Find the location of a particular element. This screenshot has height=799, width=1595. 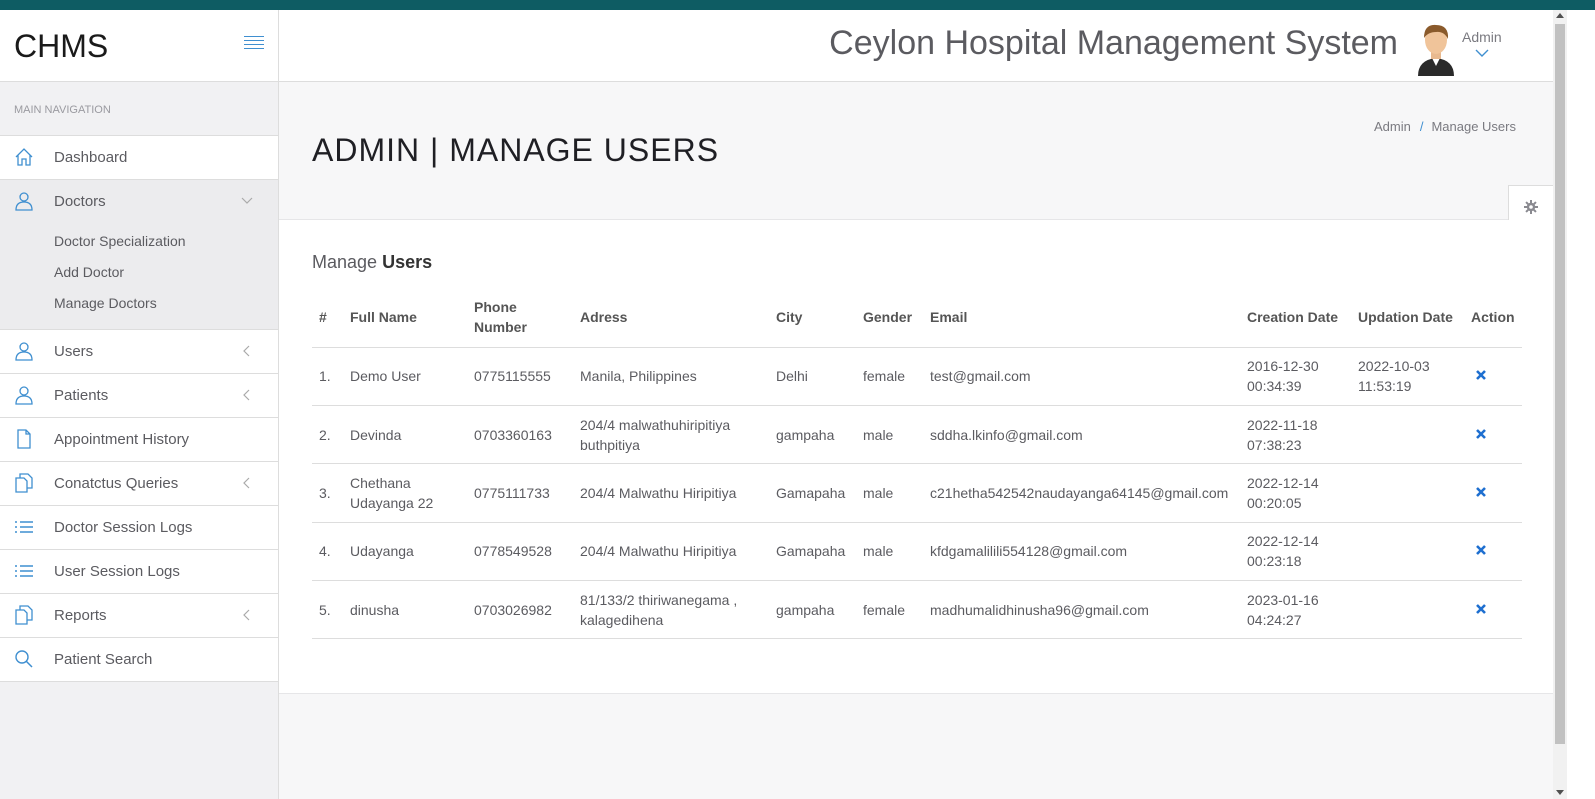

sidebar-item-label: Doctors is located at coordinates (80, 201).